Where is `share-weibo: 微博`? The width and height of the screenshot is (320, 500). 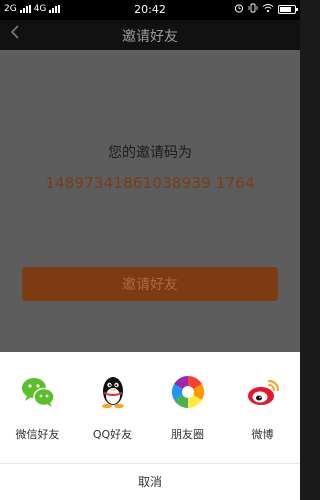
share-weibo: 微博 is located at coordinates (262, 409).